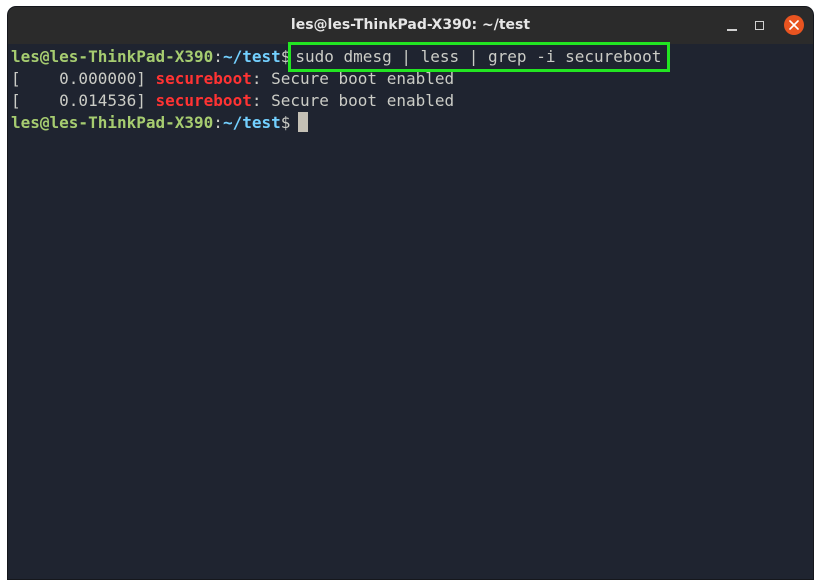 Image resolution: width=822 pixels, height=585 pixels. I want to click on maximize-button, so click(760, 26).